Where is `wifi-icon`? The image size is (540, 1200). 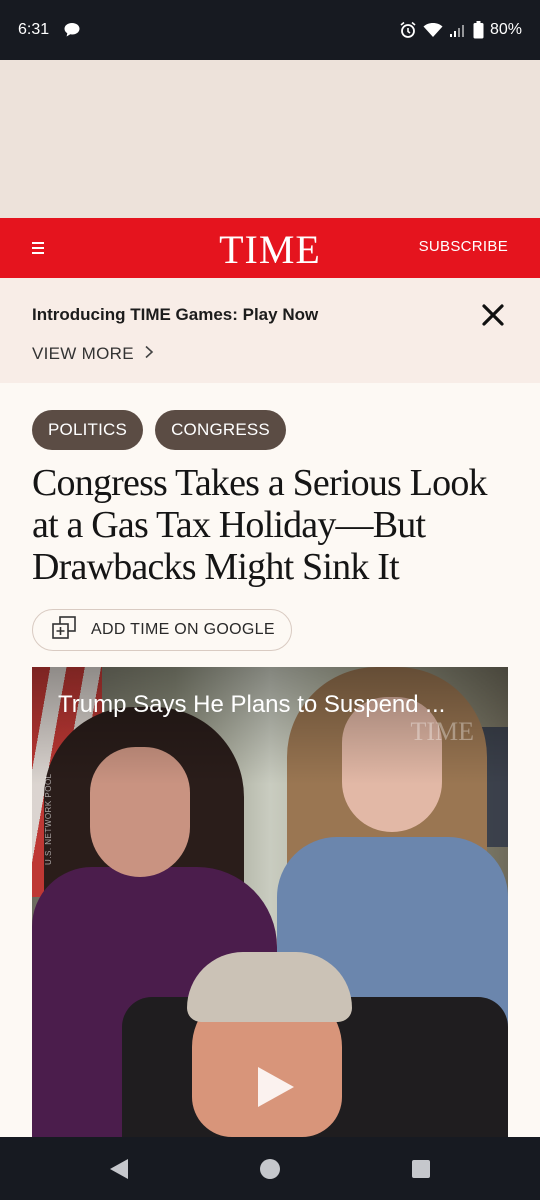
wifi-icon is located at coordinates (433, 30).